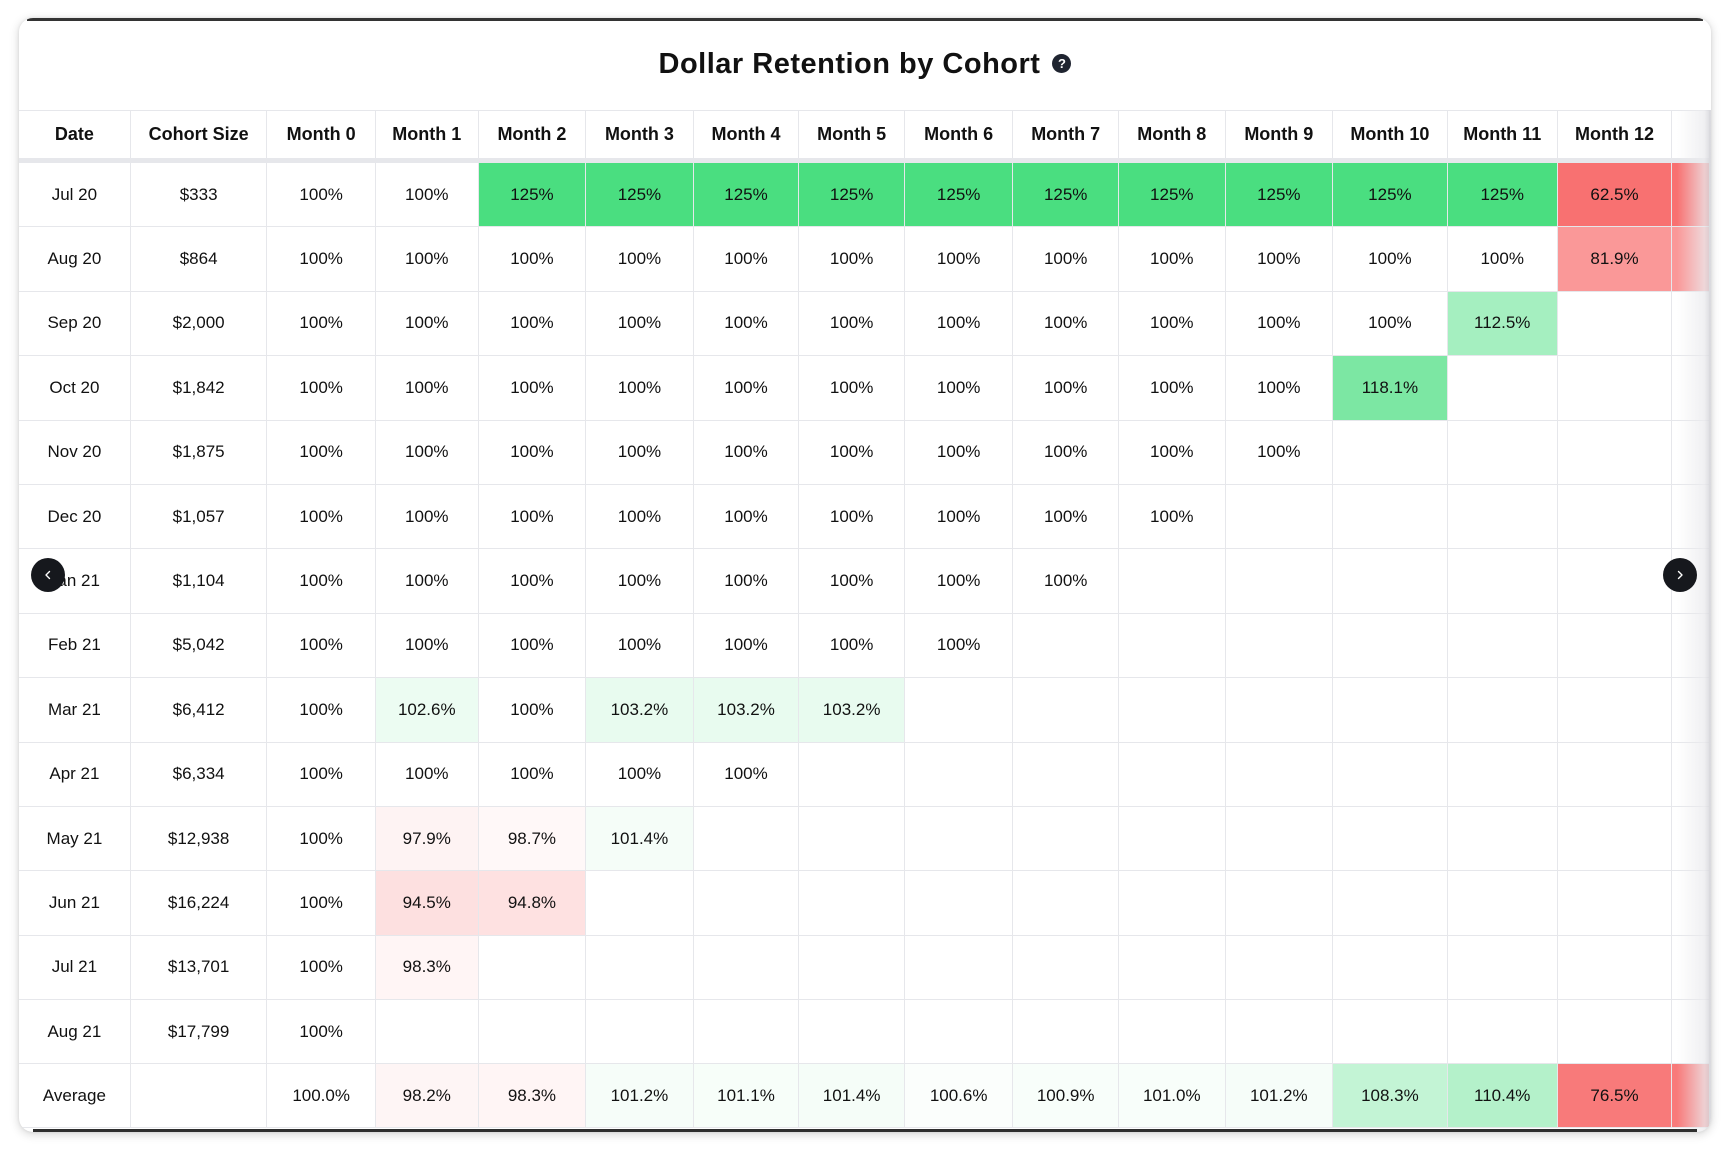 Image resolution: width=1730 pixels, height=1152 pixels. What do you see at coordinates (426, 710) in the screenshot?
I see `retention-cell: 102.6%` at bounding box center [426, 710].